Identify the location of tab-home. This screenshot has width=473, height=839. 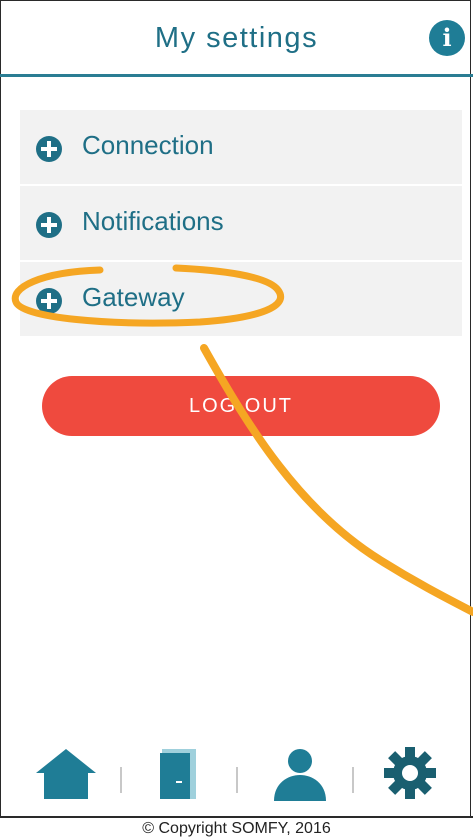
(66, 776).